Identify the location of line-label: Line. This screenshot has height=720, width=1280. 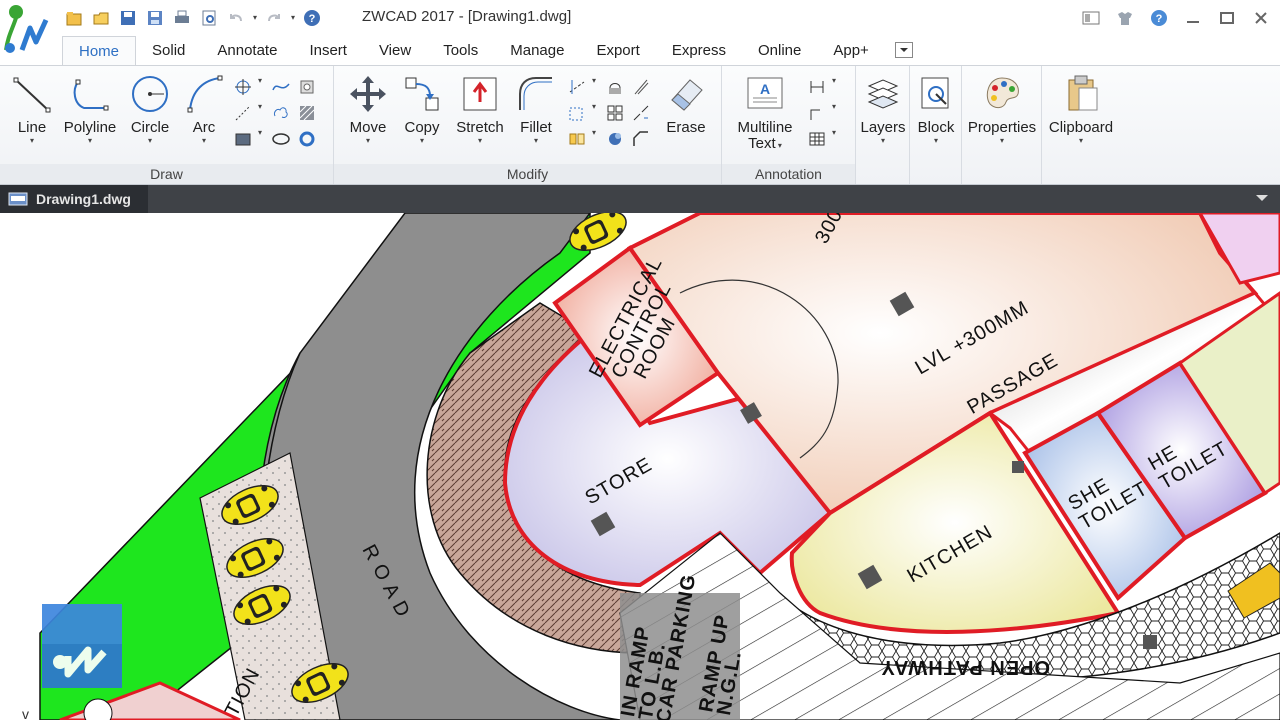
(32, 127).